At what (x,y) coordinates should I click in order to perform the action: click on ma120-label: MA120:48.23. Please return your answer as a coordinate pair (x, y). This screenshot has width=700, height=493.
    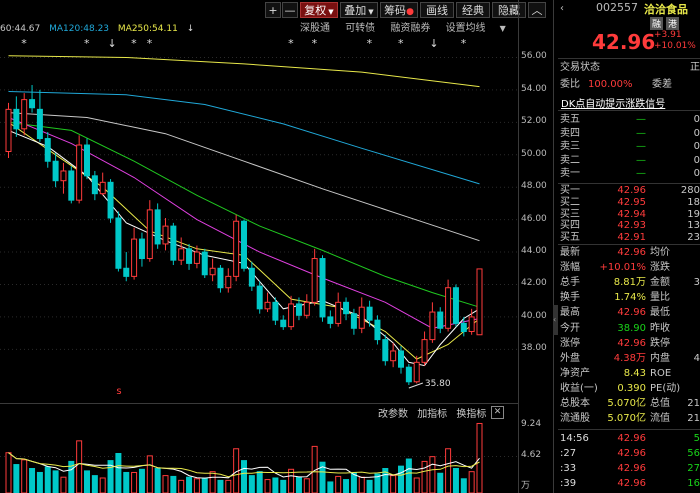
    Looking at the image, I should click on (79, 29).